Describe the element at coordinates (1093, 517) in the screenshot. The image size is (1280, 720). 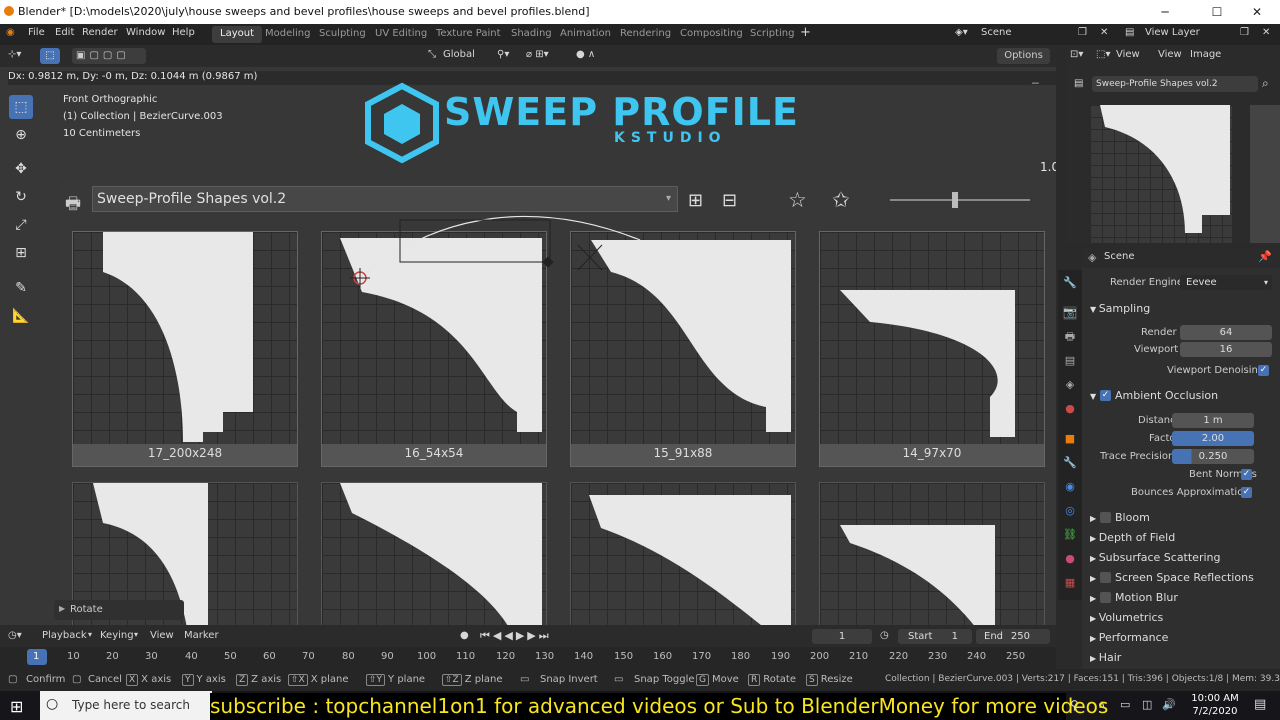
I see `bloom-section: ▶` at that location.